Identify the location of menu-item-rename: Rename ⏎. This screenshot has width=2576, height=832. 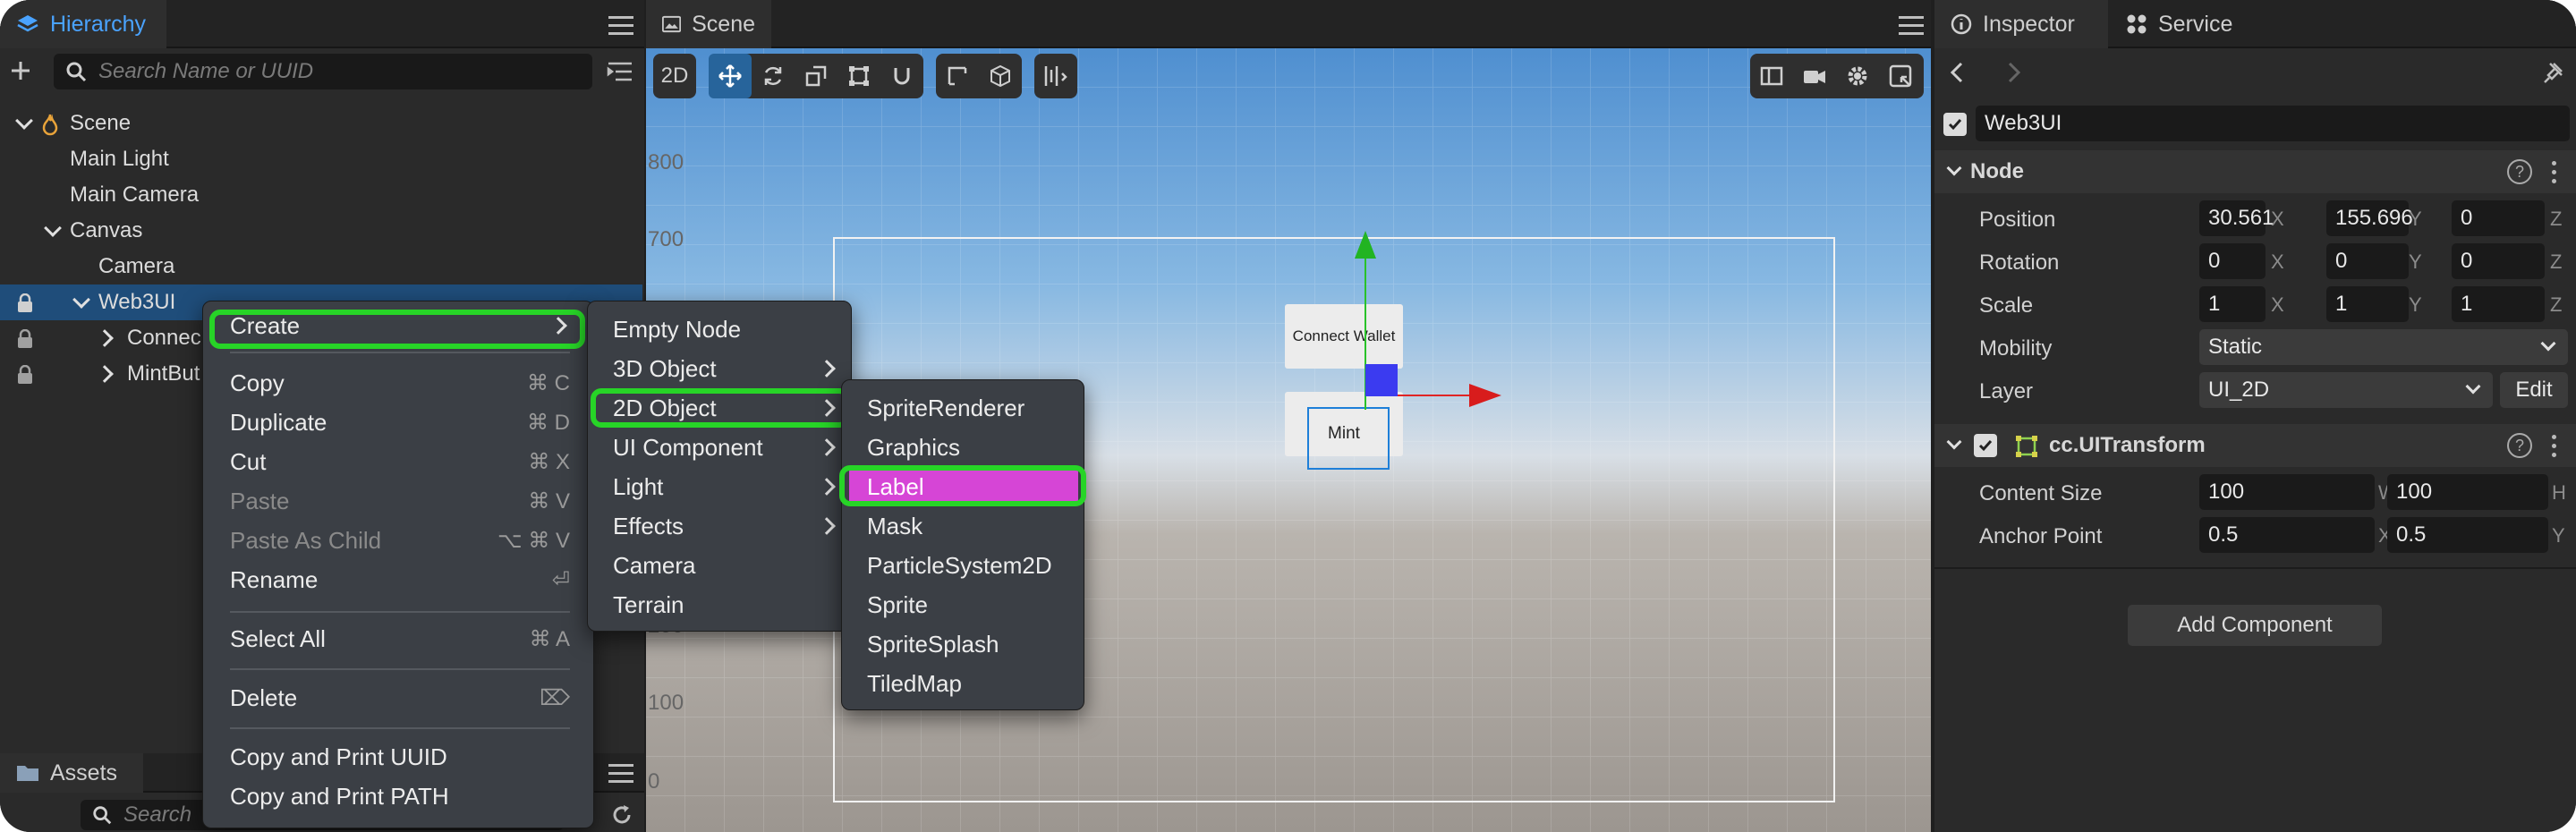
(400, 580).